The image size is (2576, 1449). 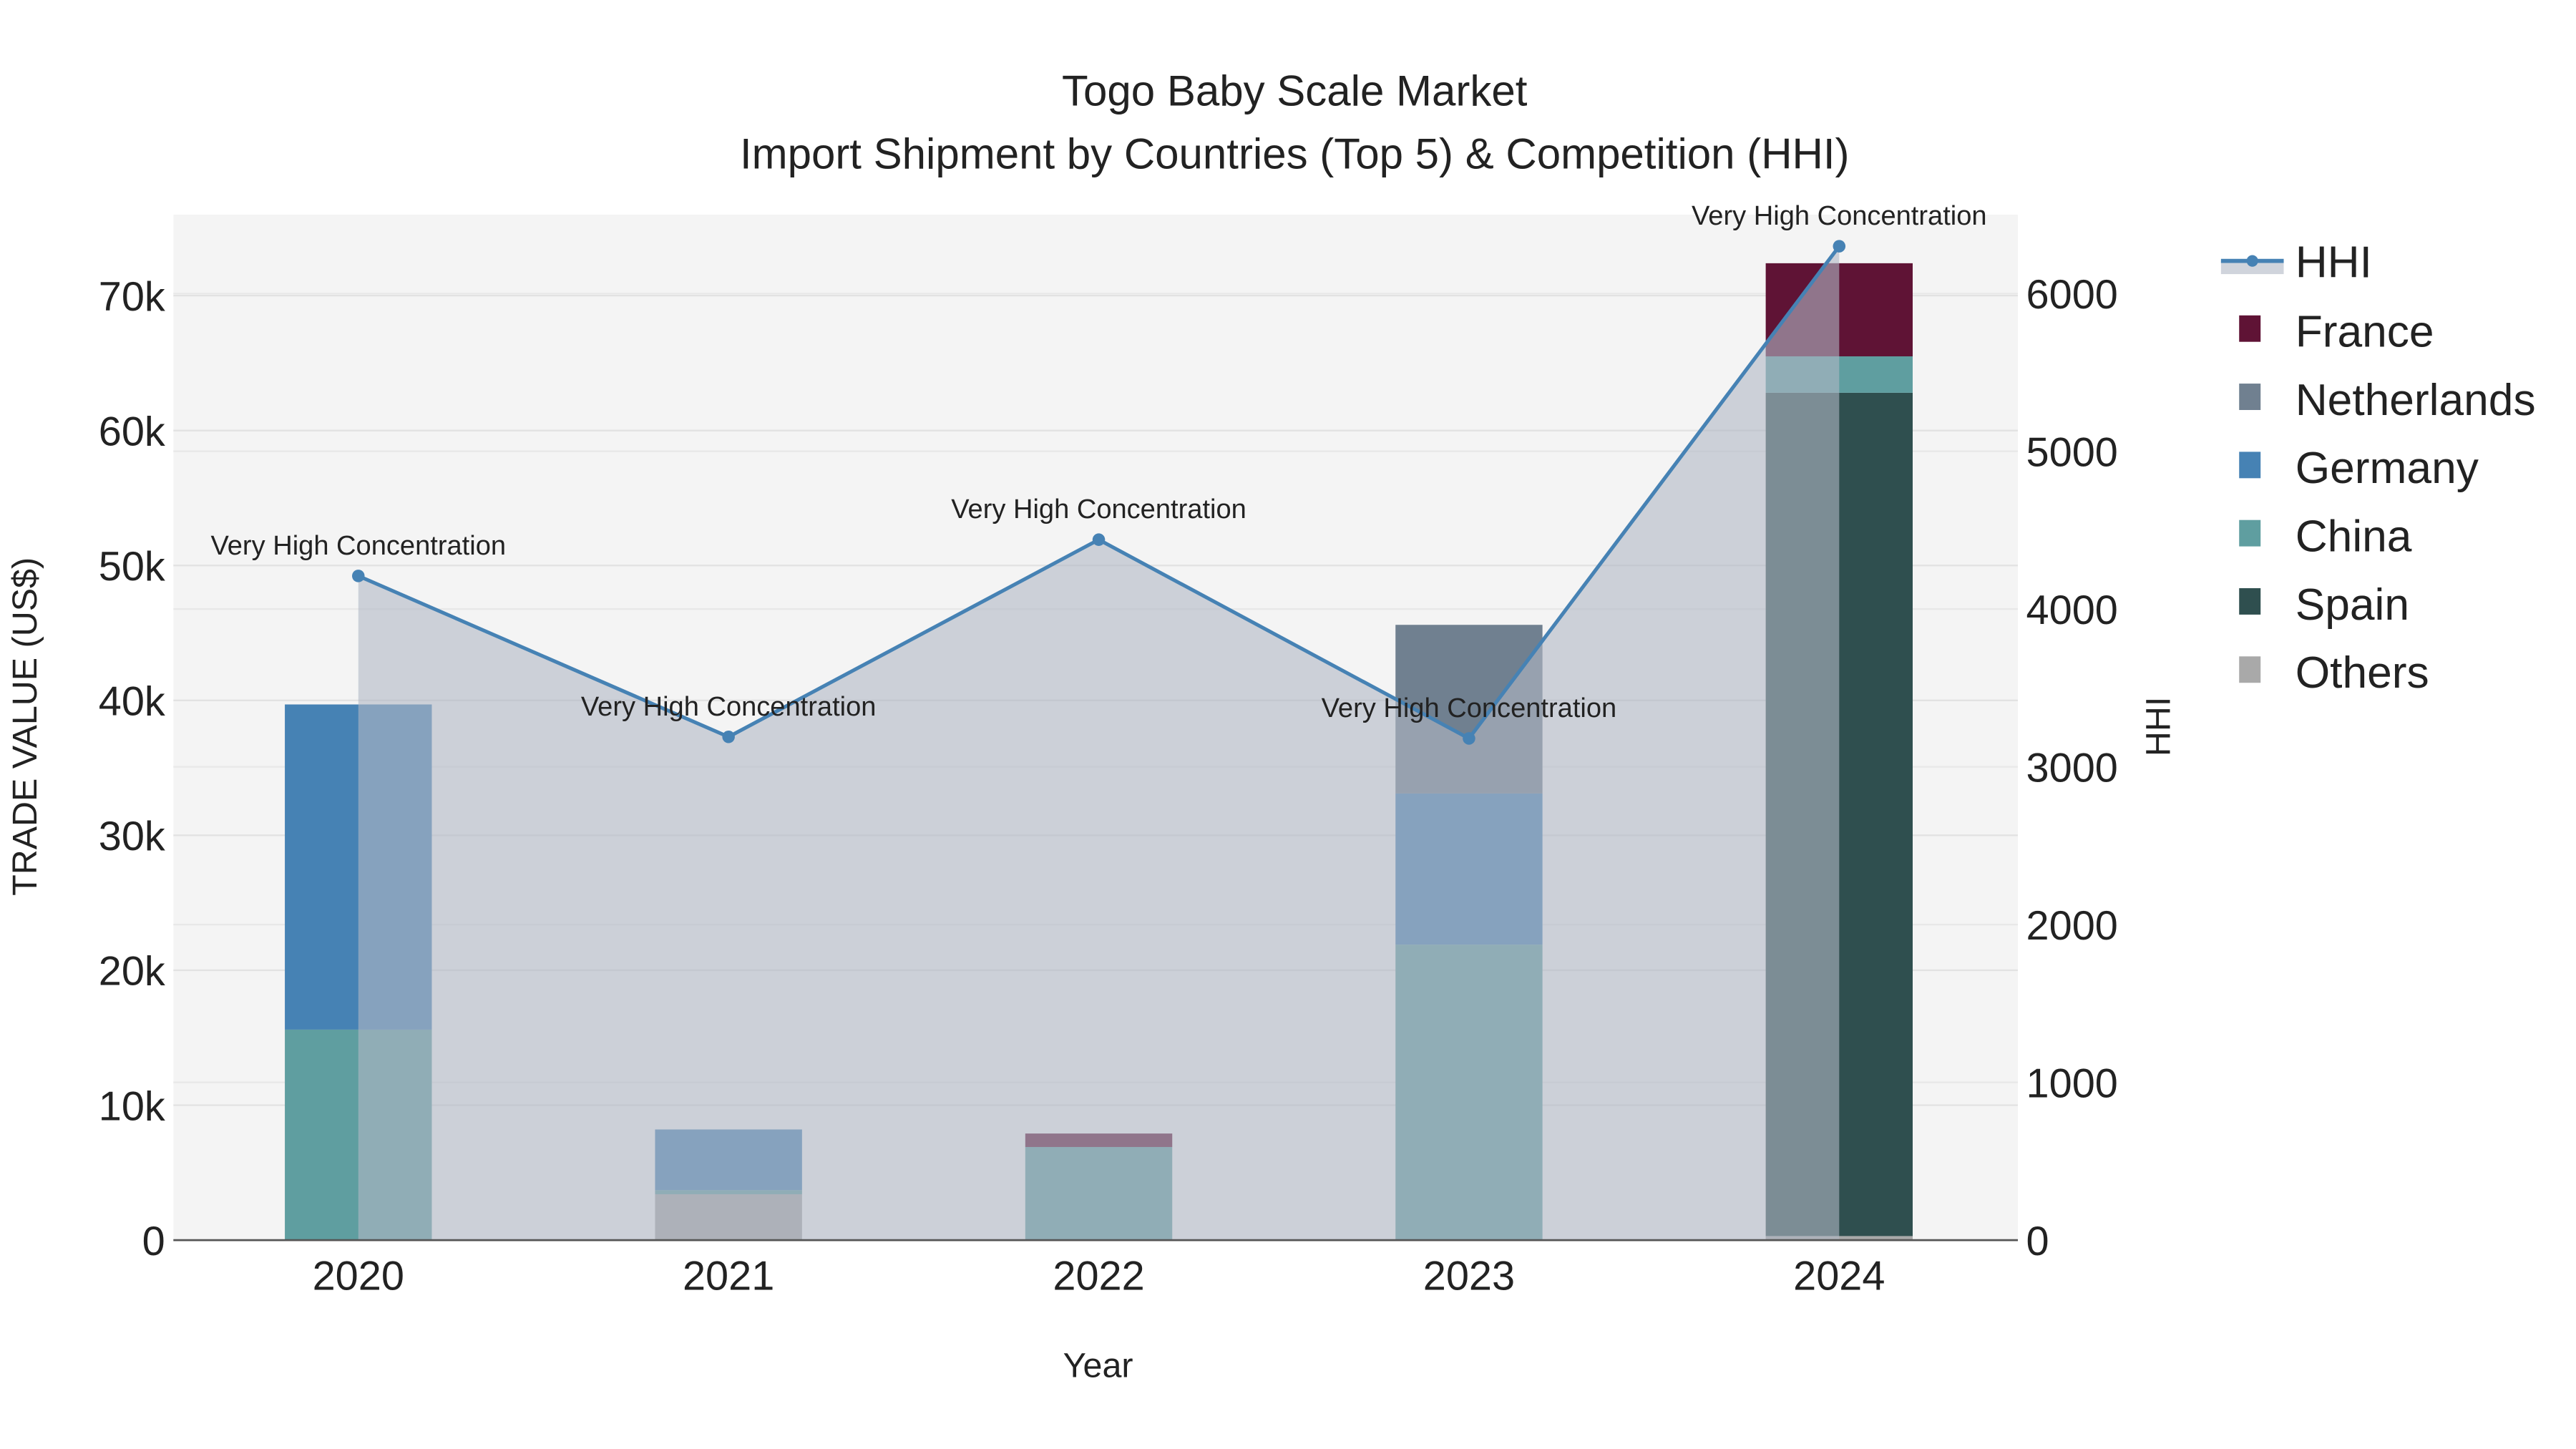 I want to click on y-tick-label: 60k, so click(x=132, y=431).